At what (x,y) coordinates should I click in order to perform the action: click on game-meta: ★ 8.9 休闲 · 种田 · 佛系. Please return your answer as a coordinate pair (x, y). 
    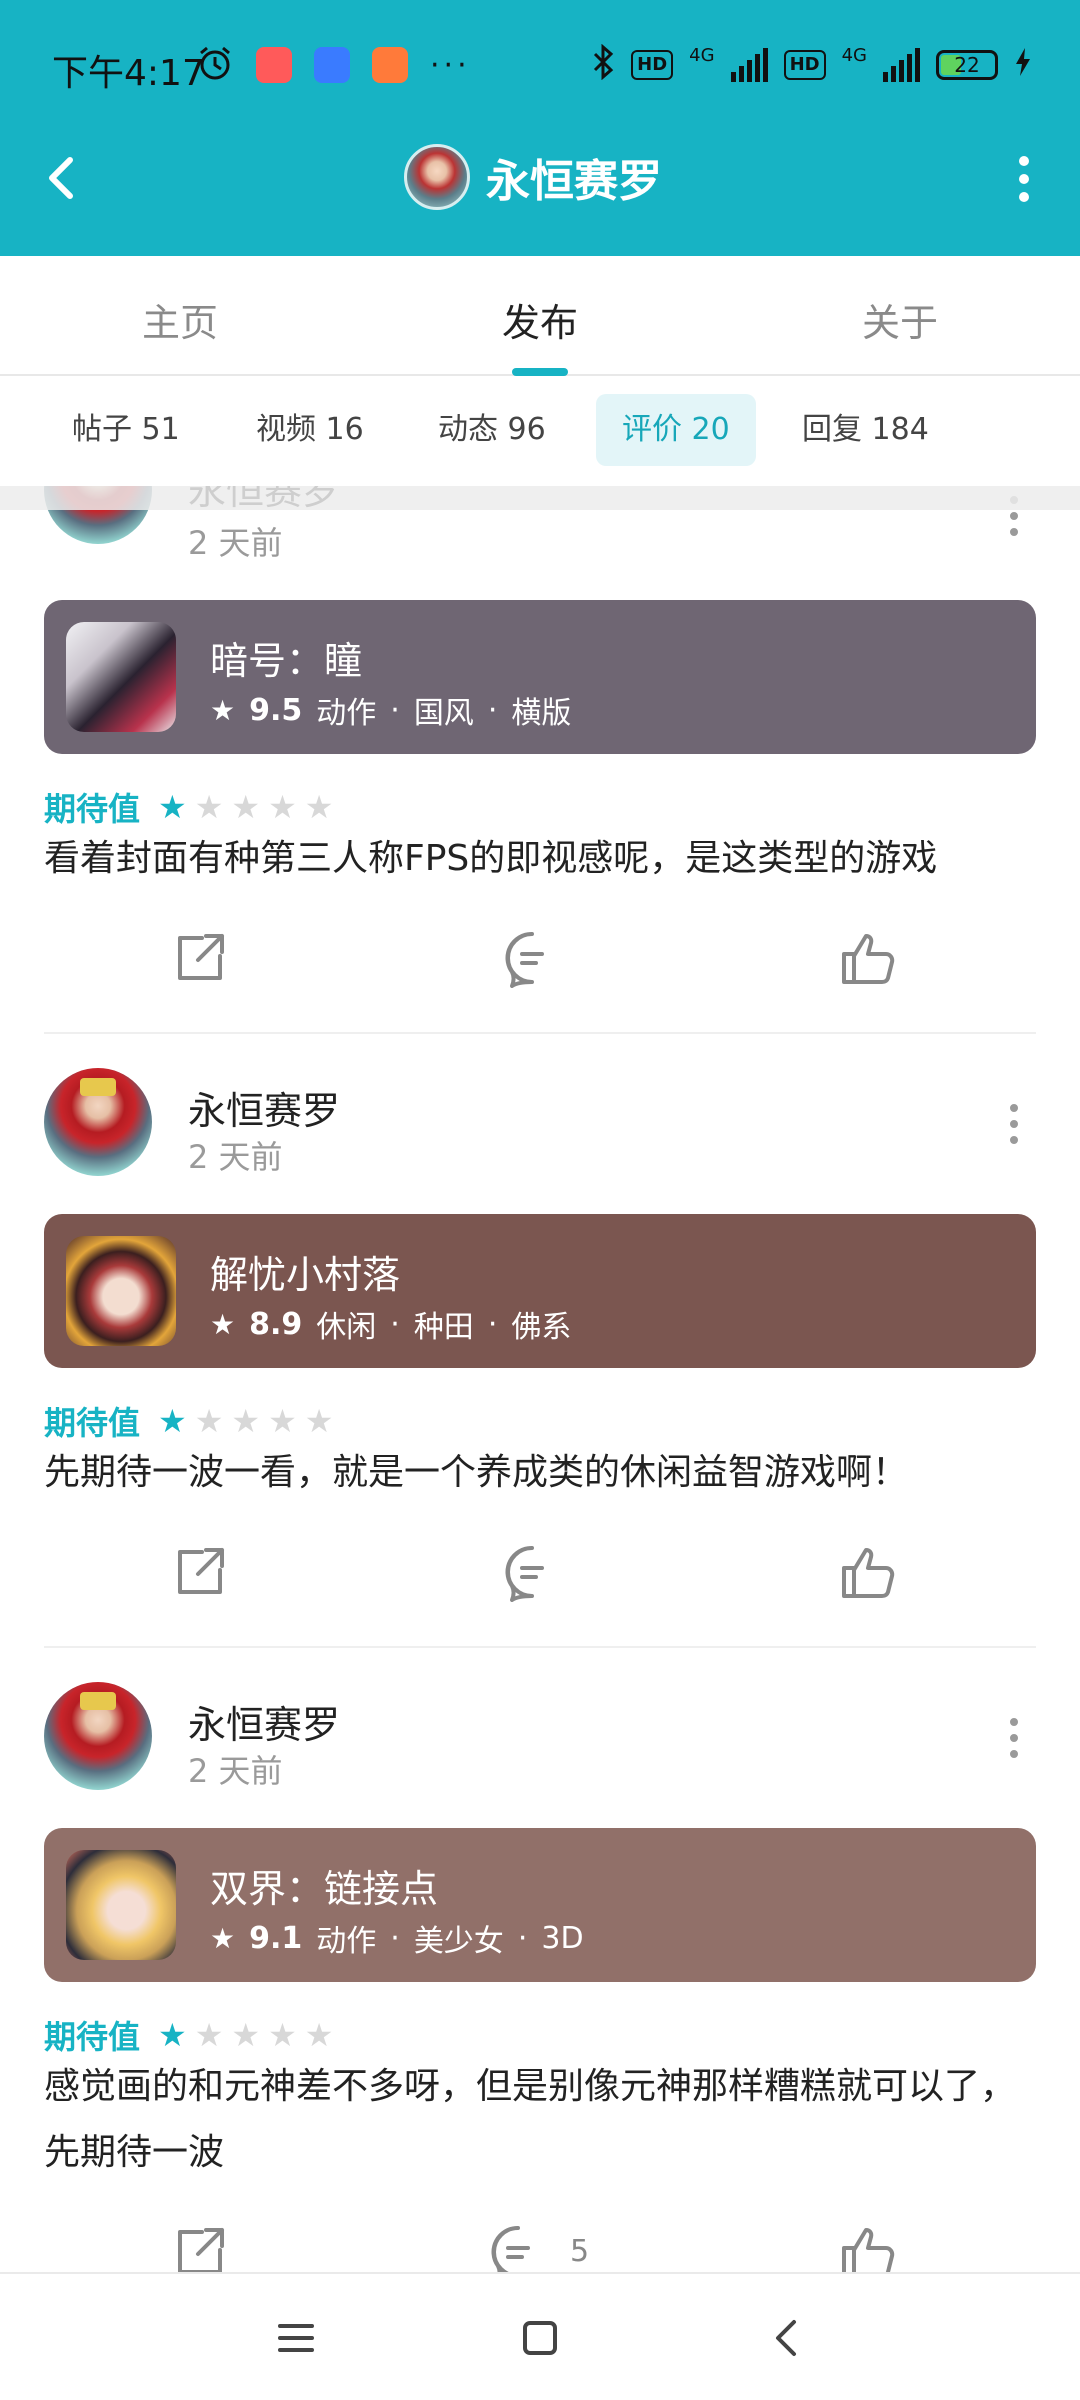
    Looking at the image, I should click on (390, 1324).